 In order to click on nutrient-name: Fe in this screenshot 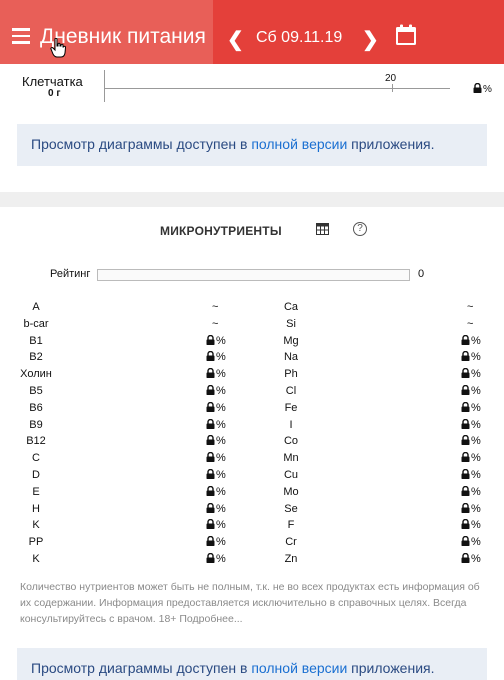, I will do `click(291, 407)`.